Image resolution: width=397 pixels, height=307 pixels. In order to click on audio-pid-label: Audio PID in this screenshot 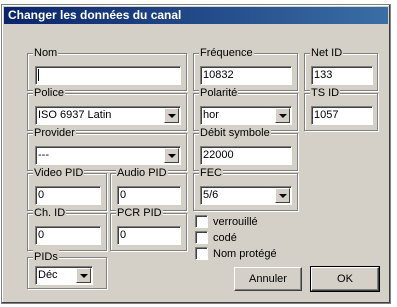, I will do `click(142, 173)`.